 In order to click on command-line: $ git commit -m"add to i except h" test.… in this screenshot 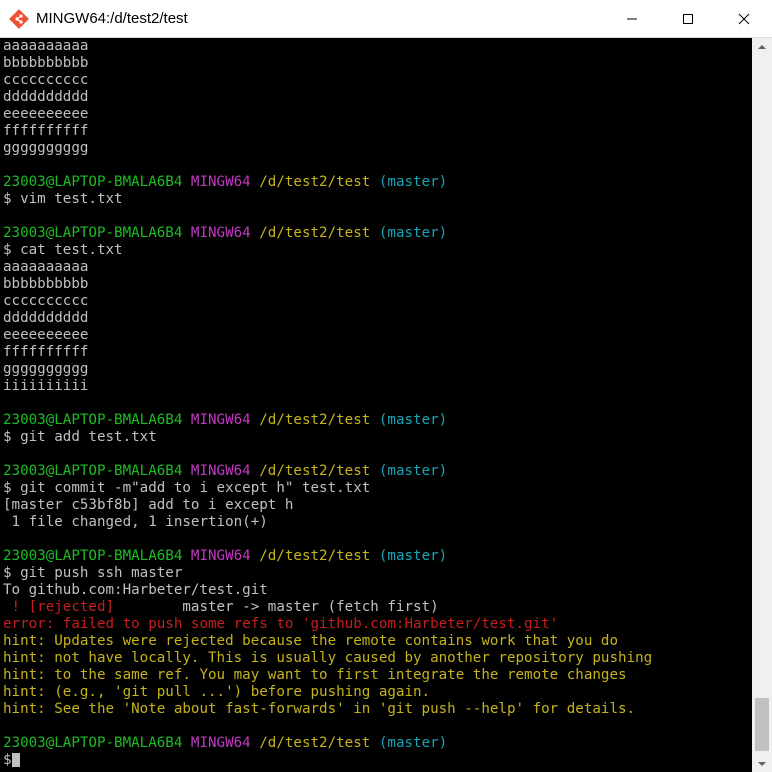, I will do `click(187, 488)`.